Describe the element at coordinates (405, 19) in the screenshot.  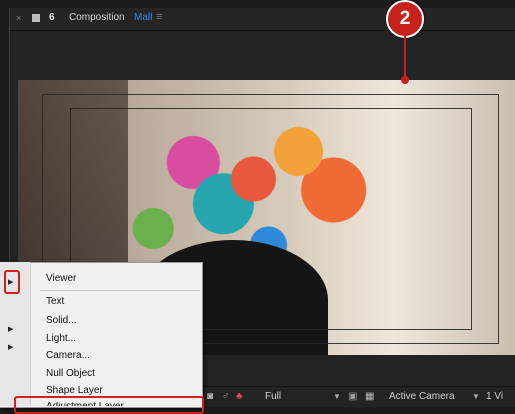
I see `step-callout-badge: 2` at that location.